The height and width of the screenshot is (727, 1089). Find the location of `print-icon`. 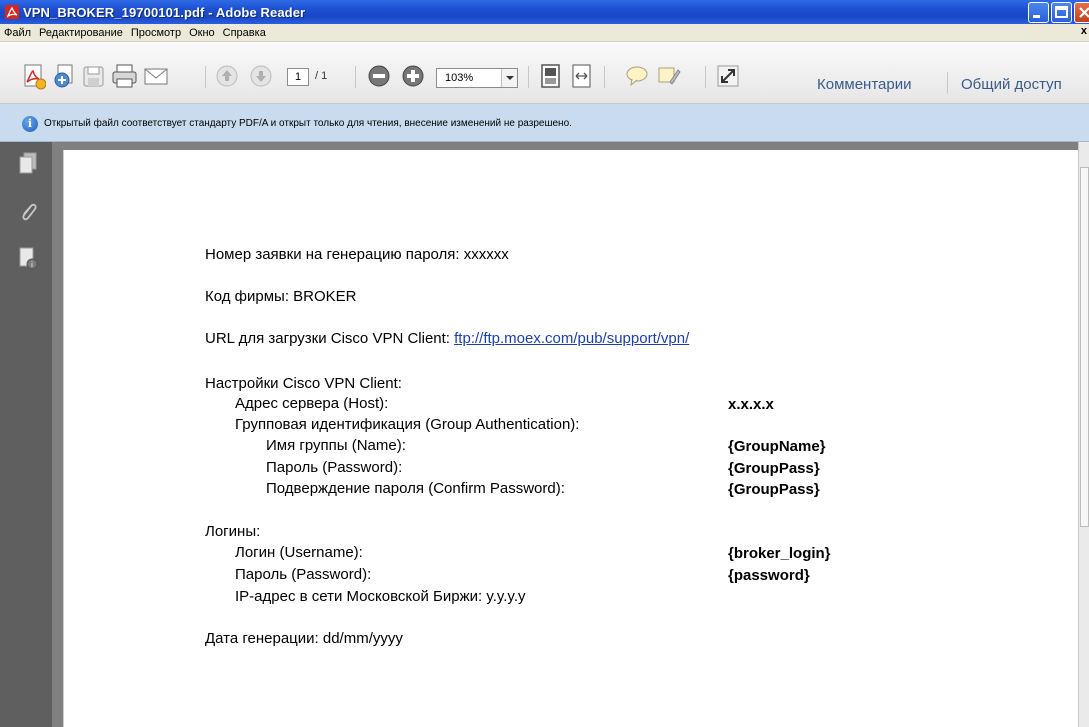

print-icon is located at coordinates (125, 78).